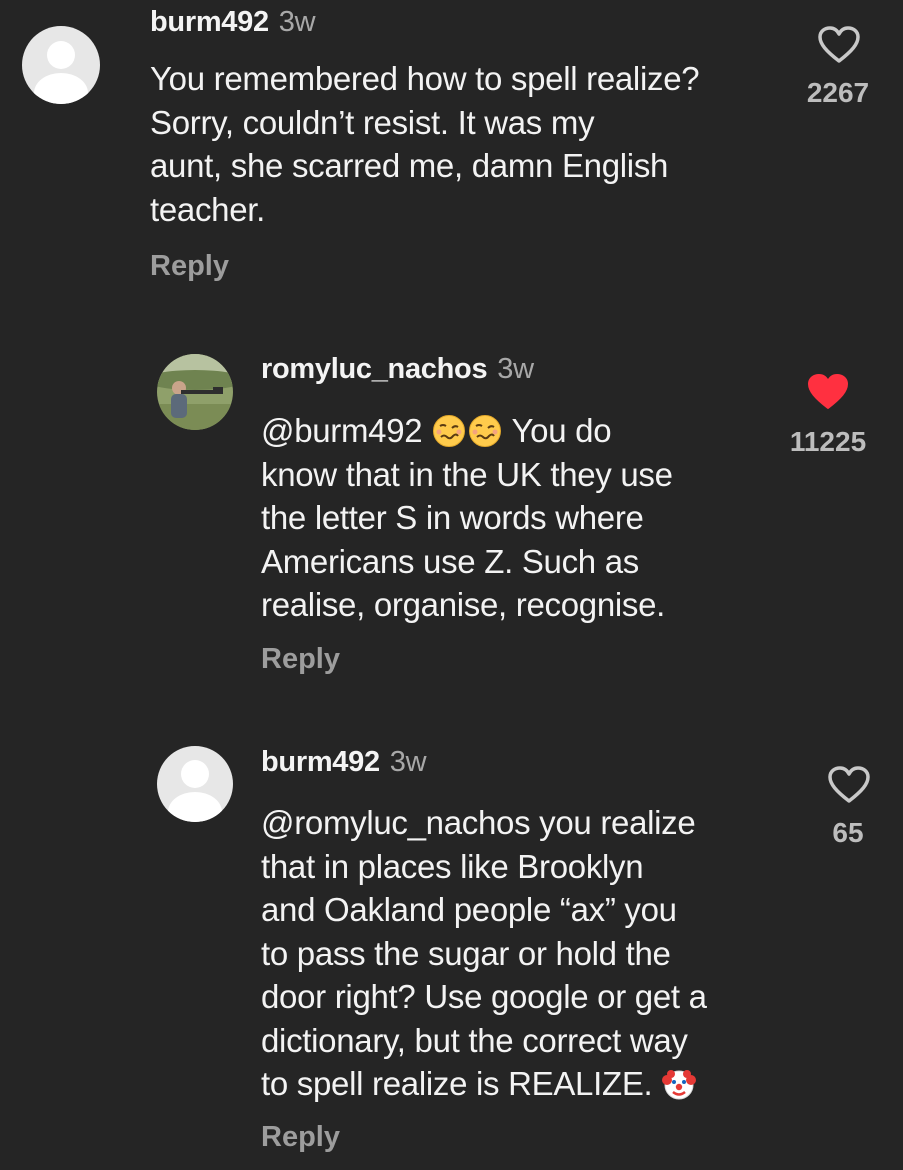 Image resolution: width=903 pixels, height=1170 pixels. What do you see at coordinates (679, 1085) in the screenshot?
I see `clown-face-emoji` at bounding box center [679, 1085].